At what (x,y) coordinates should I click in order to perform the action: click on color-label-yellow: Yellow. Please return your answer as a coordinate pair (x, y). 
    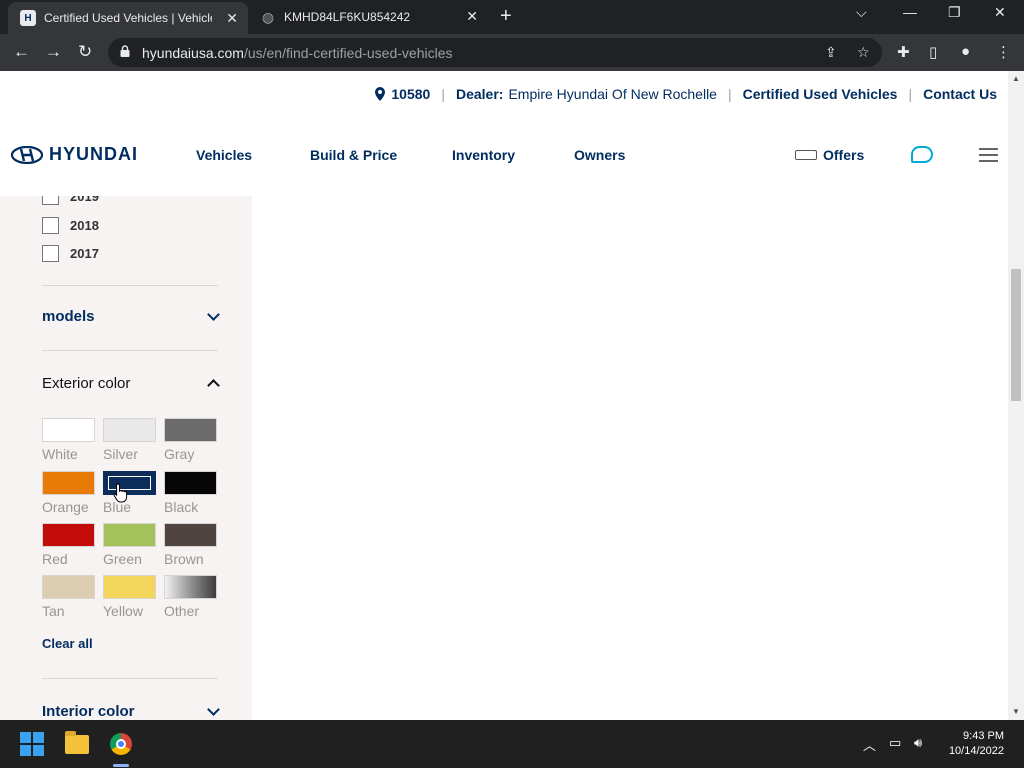
    Looking at the image, I should click on (123, 611).